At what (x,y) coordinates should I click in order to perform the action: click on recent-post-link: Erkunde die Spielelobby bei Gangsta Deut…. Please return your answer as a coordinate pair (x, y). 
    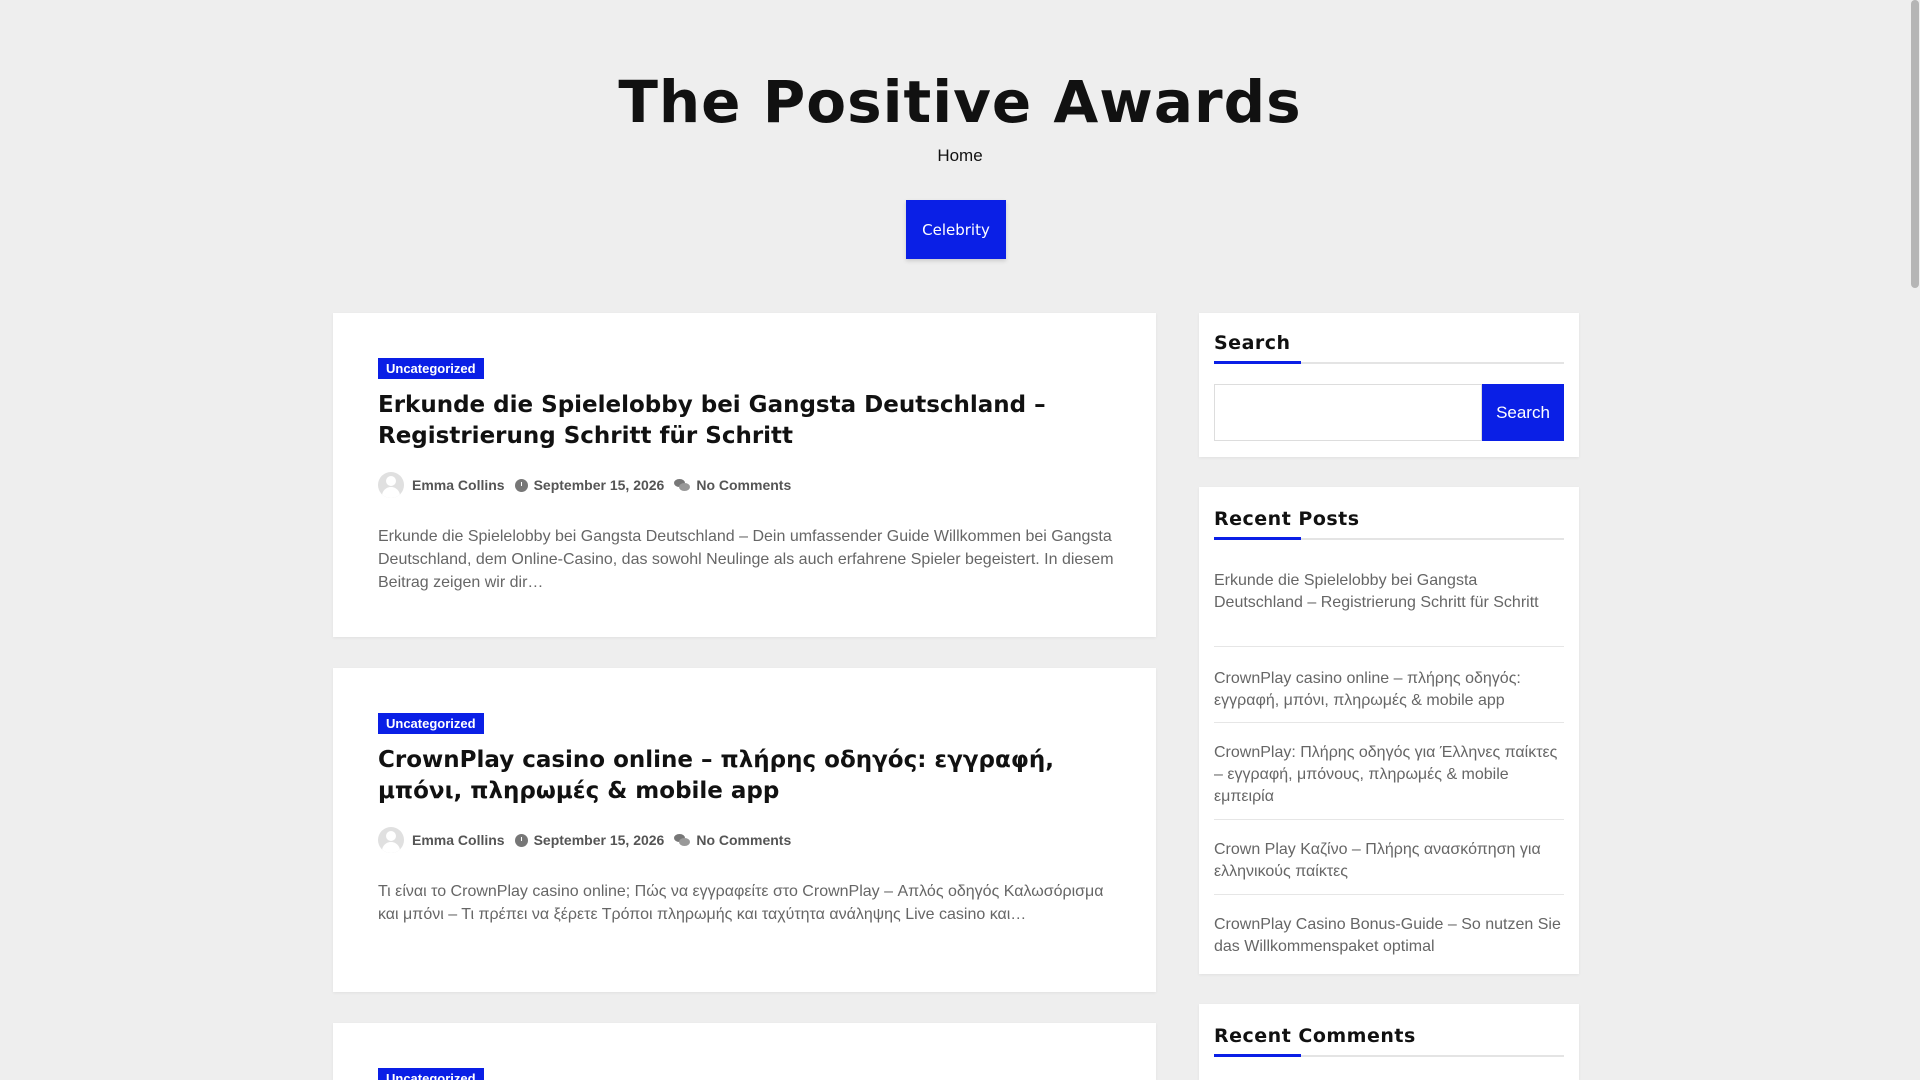
    Looking at the image, I should click on (1389, 592).